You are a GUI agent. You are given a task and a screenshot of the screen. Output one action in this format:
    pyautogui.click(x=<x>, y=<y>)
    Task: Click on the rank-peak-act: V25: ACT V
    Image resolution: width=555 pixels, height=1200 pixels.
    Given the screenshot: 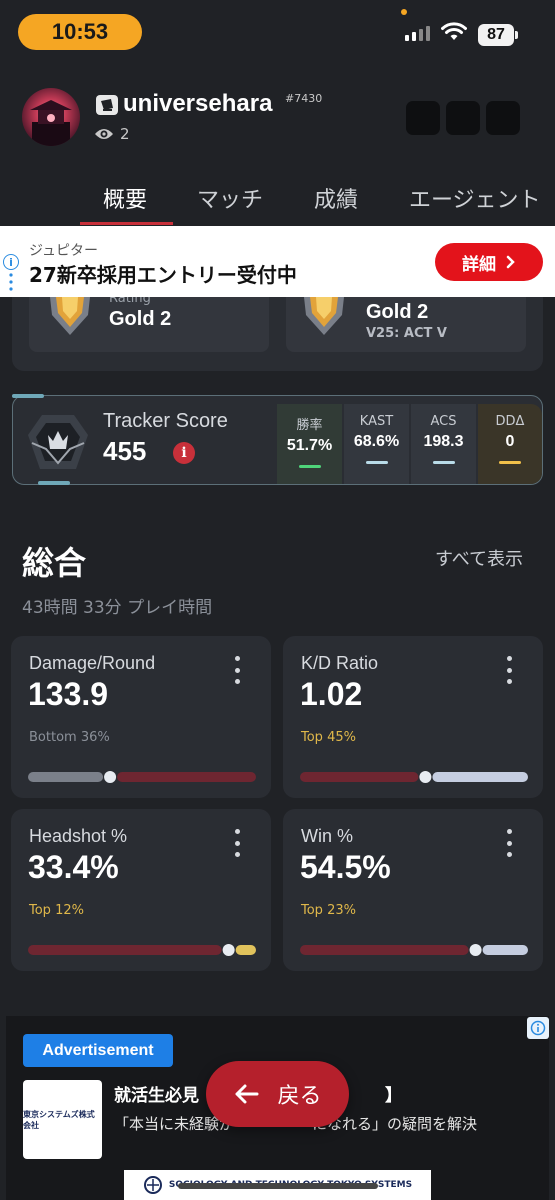 What is the action you would take?
    pyautogui.click(x=406, y=333)
    